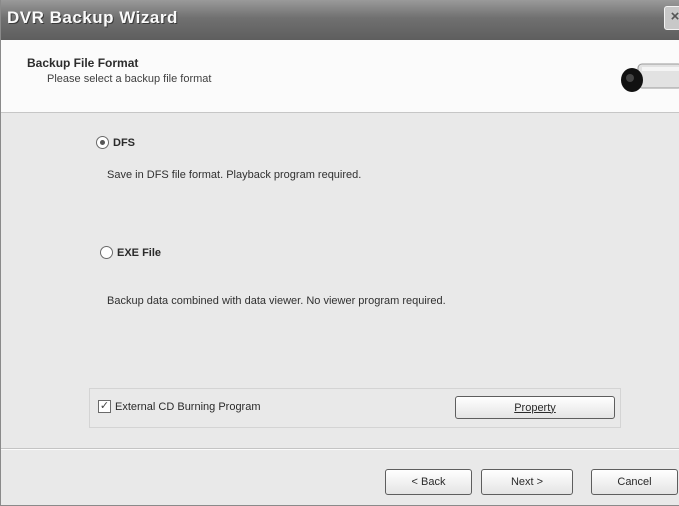  I want to click on page-title: Backup File Format, so click(83, 63).